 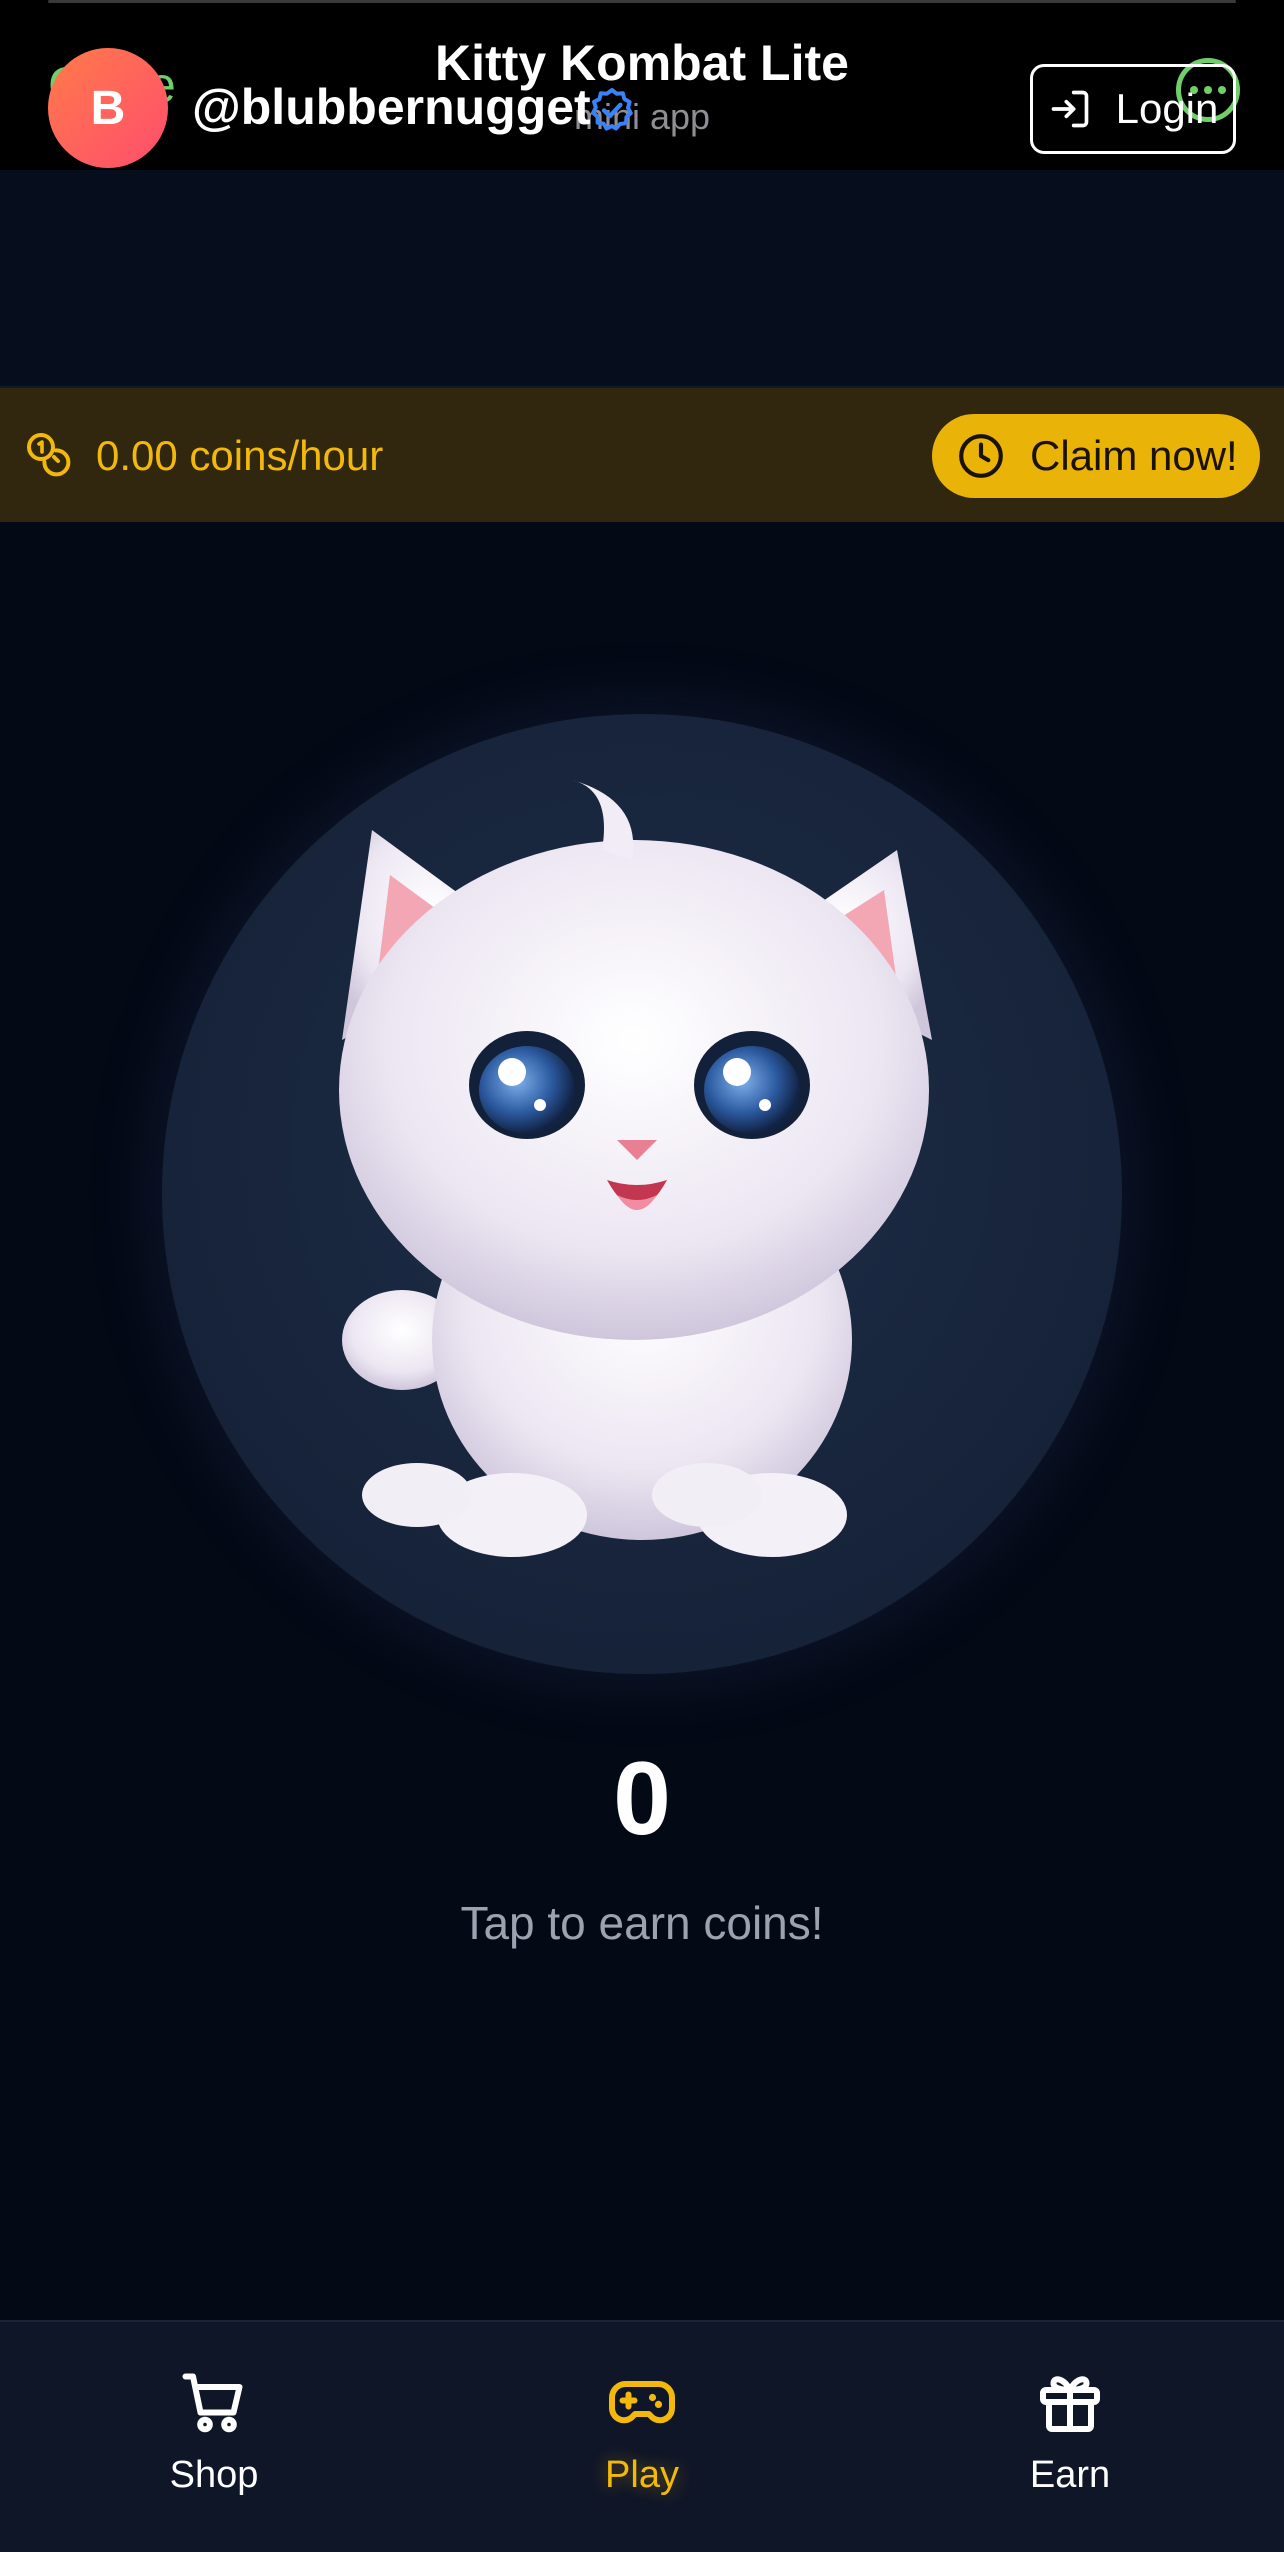 What do you see at coordinates (642, 1799) in the screenshot?
I see `coin-score: 0` at bounding box center [642, 1799].